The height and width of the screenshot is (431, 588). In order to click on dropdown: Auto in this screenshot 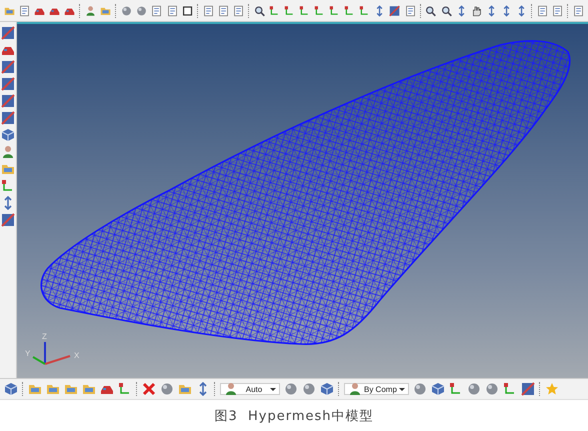, I will do `click(250, 389)`.